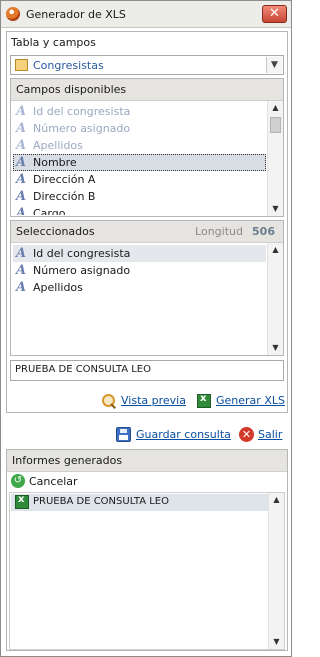 This screenshot has width=320, height=657. I want to click on selected-field-item: A Apellidos, so click(139, 287).